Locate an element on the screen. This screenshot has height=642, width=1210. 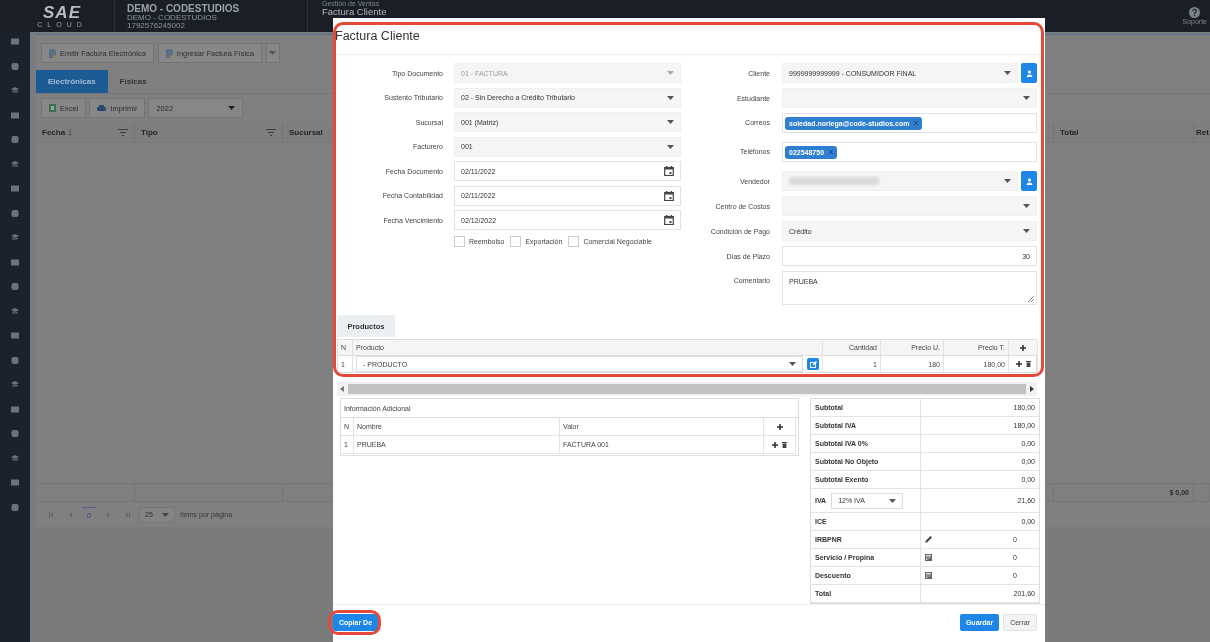
sort-arrow-icon is located at coordinates (70, 132).